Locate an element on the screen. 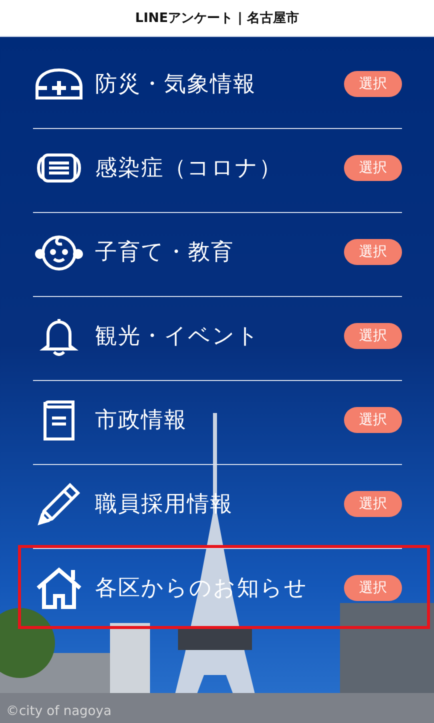 The image size is (434, 723). menu-item: 子育て・教育 選択 is located at coordinates (224, 251).